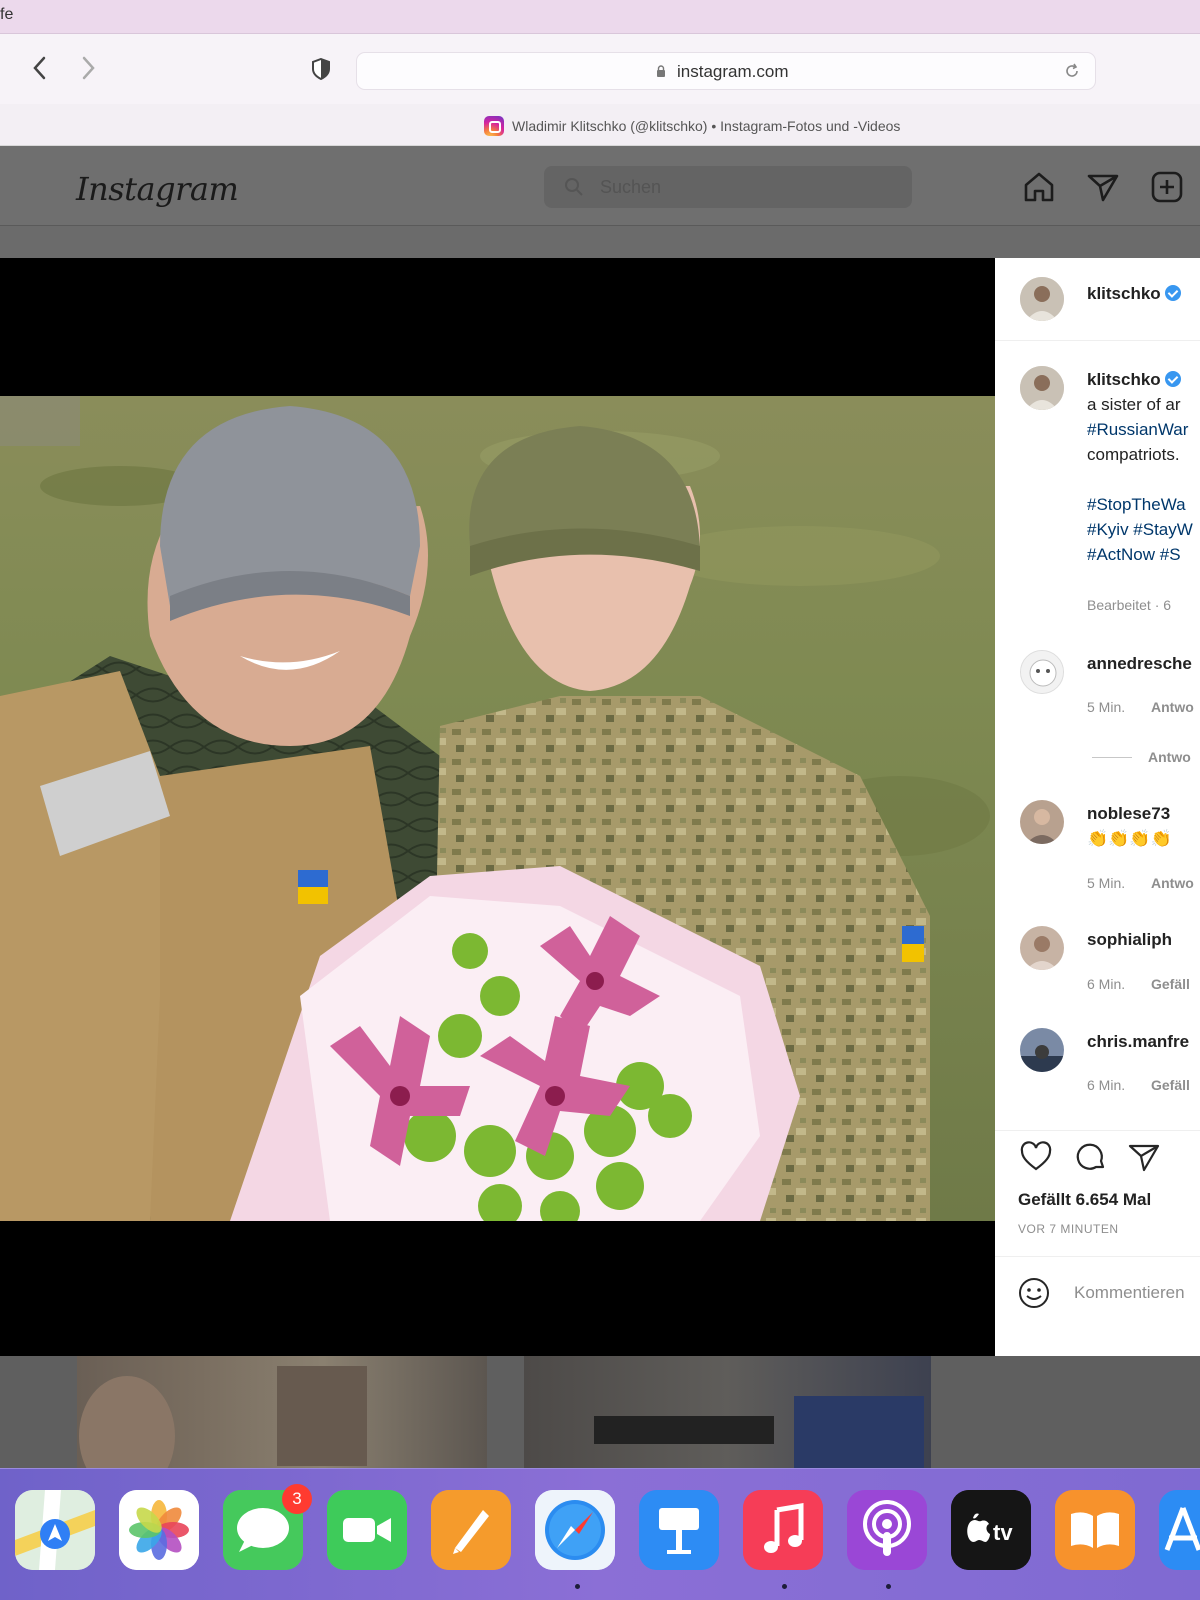  I want to click on caption-hashtag: #StopTheWa, so click(1136, 505).